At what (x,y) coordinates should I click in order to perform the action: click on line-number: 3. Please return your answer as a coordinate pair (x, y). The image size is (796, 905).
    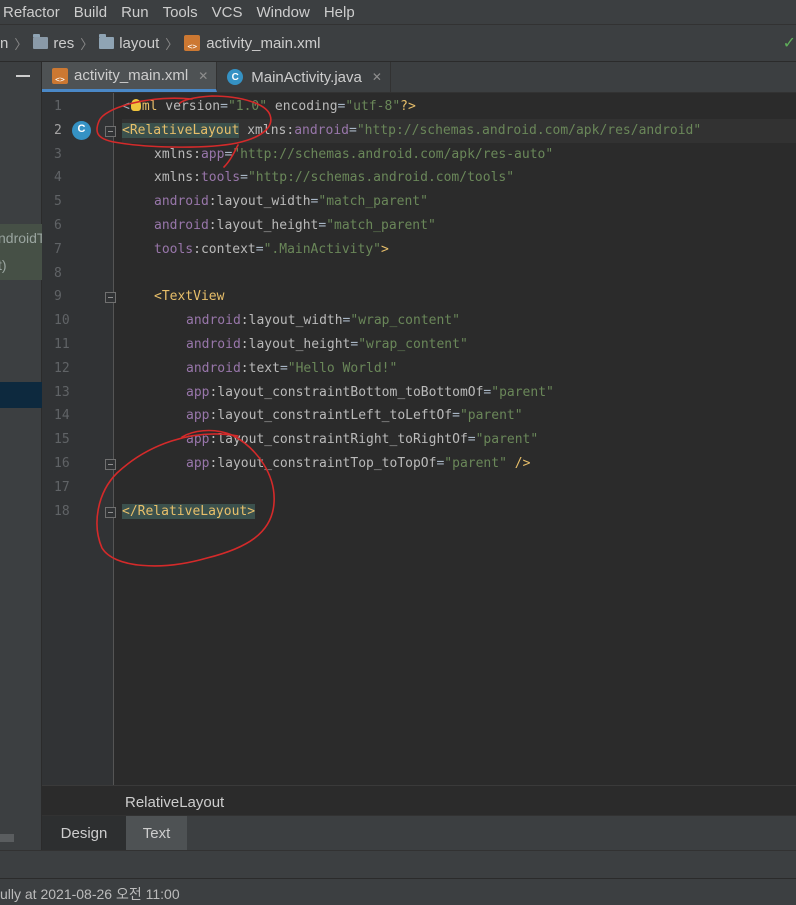
    Looking at the image, I should click on (58, 154).